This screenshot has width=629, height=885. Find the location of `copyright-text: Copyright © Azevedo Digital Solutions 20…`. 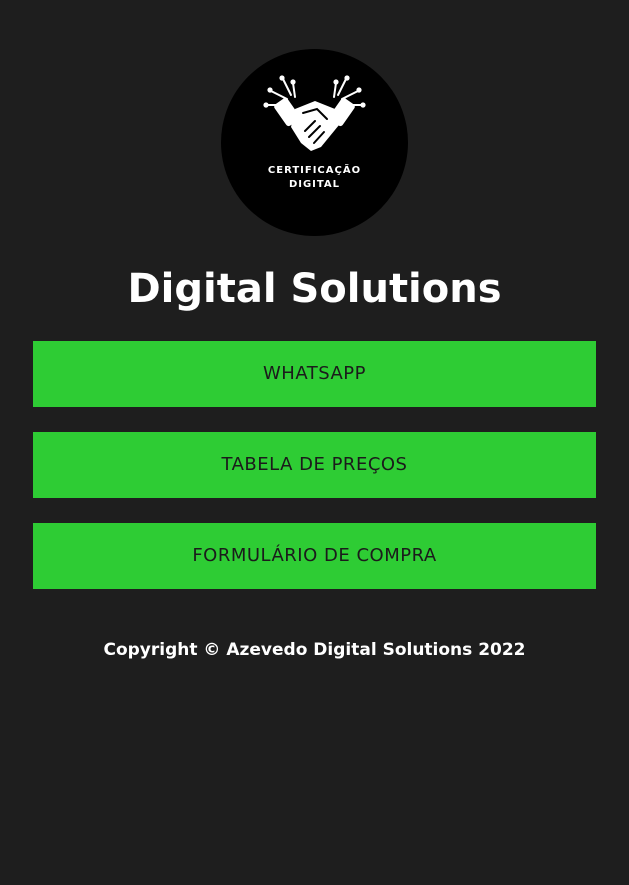

copyright-text: Copyright © Azevedo Digital Solutions 20… is located at coordinates (314, 650).